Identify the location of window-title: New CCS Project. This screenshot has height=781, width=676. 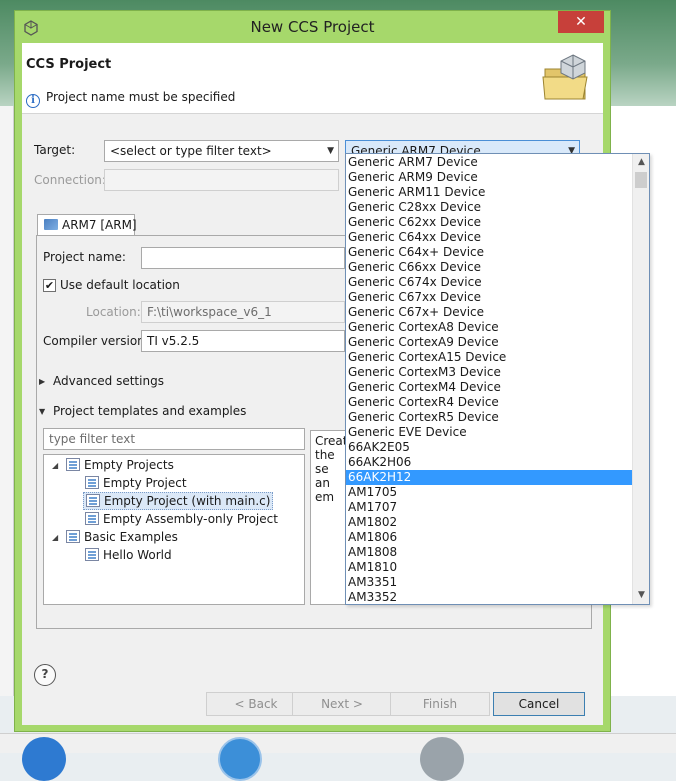
(312, 27).